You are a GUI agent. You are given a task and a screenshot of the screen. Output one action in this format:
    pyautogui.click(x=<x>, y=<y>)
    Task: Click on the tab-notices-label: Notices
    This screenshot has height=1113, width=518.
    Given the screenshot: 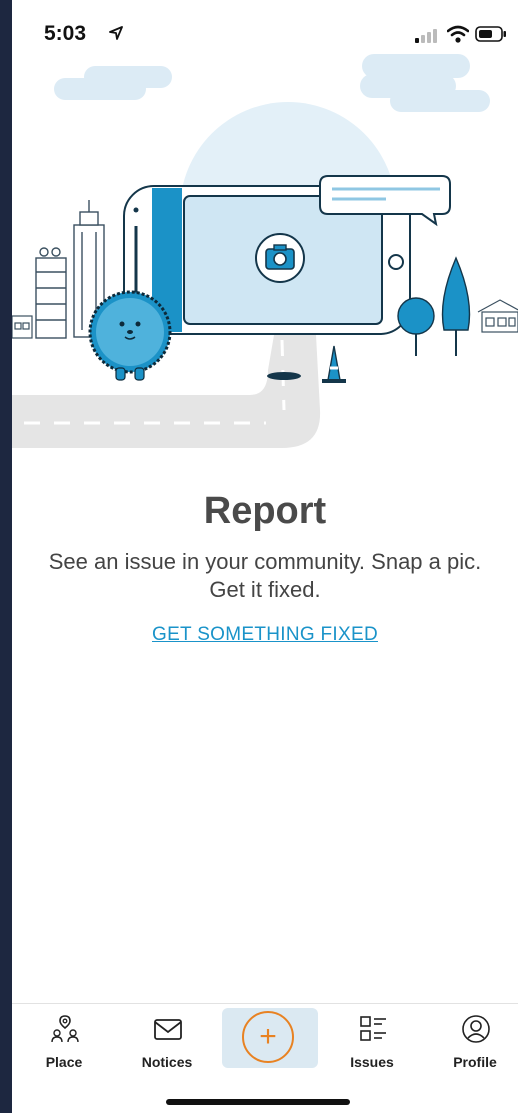 What is the action you would take?
    pyautogui.click(x=167, y=1062)
    